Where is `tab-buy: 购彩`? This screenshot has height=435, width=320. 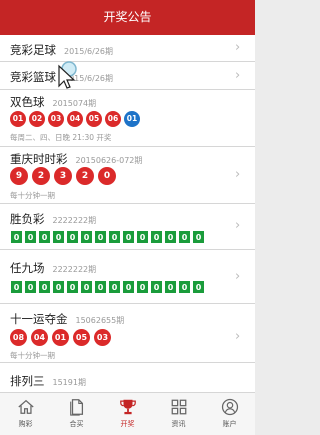 tab-buy: 购彩 is located at coordinates (25, 414).